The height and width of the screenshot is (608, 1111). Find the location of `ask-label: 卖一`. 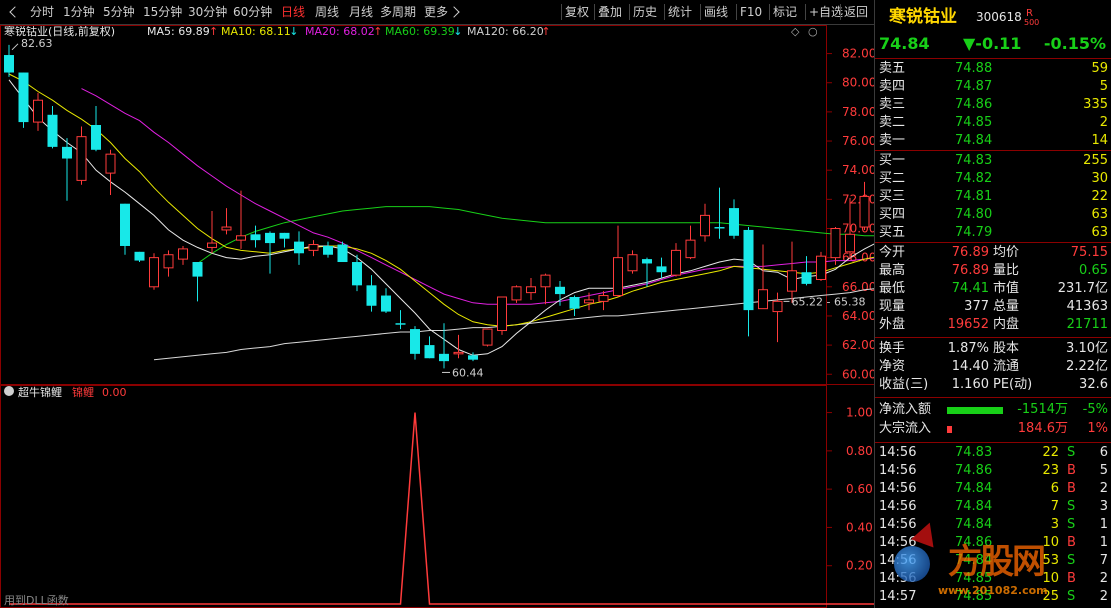

ask-label: 卖一 is located at coordinates (892, 140).